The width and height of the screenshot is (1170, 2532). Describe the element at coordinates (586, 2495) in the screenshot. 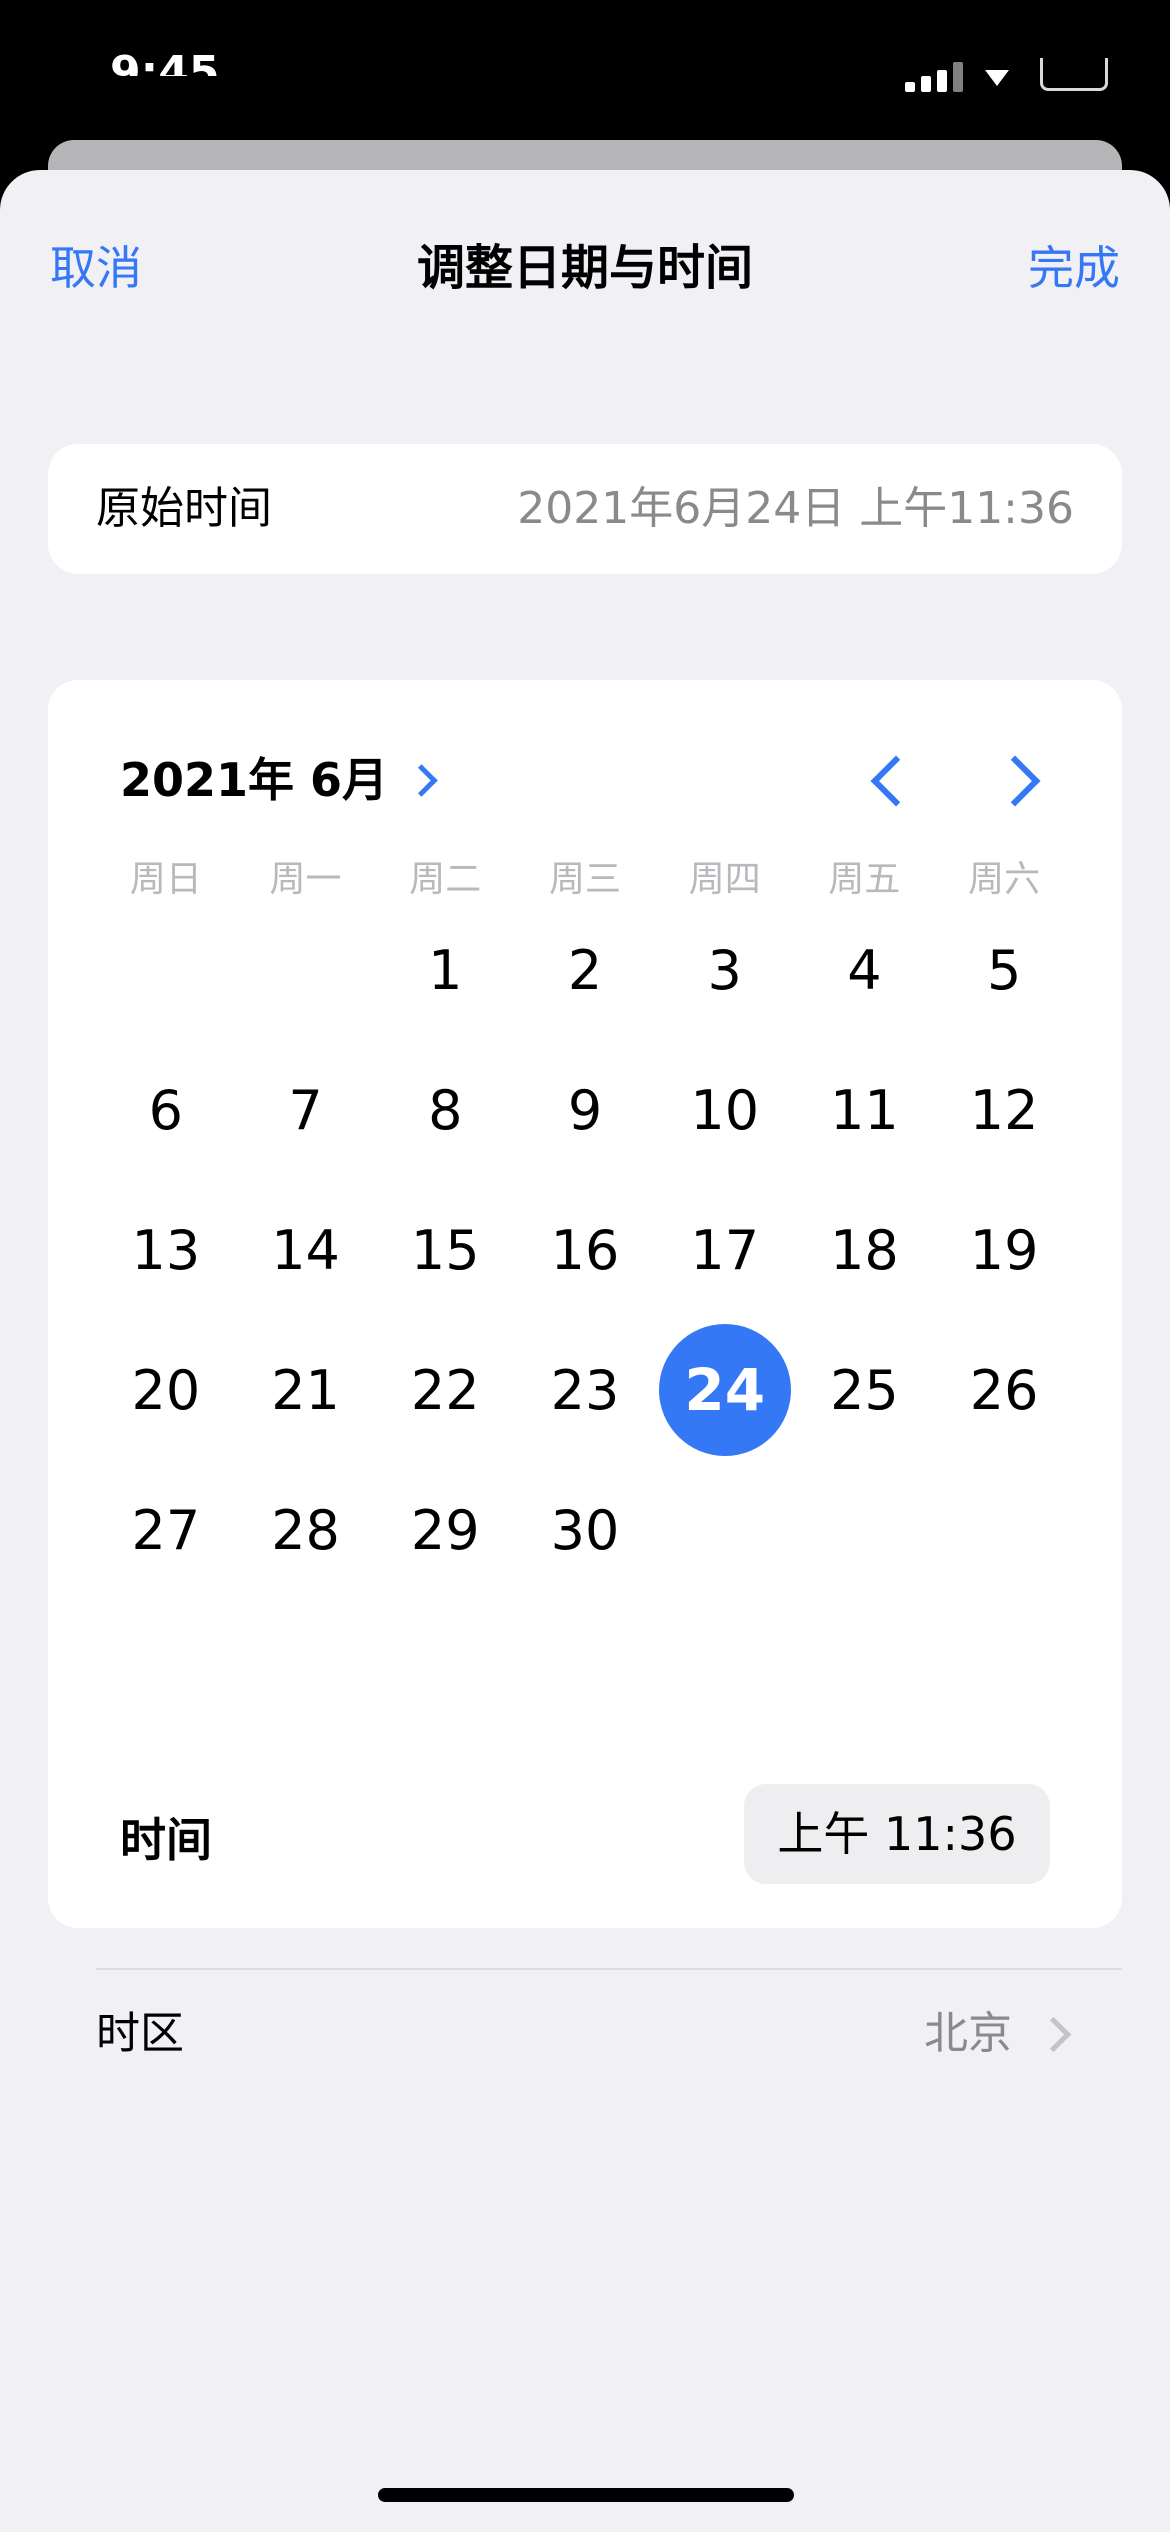

I see `home-indicator` at that location.